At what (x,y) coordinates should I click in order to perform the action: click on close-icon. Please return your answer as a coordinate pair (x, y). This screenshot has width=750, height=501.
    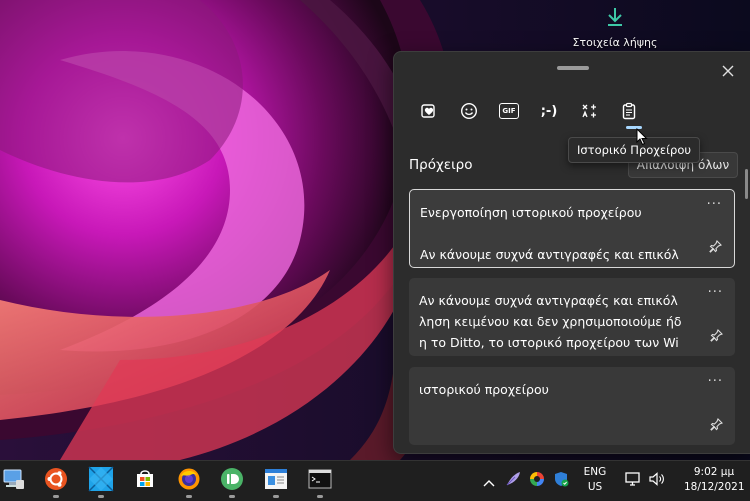
    Looking at the image, I should click on (728, 71).